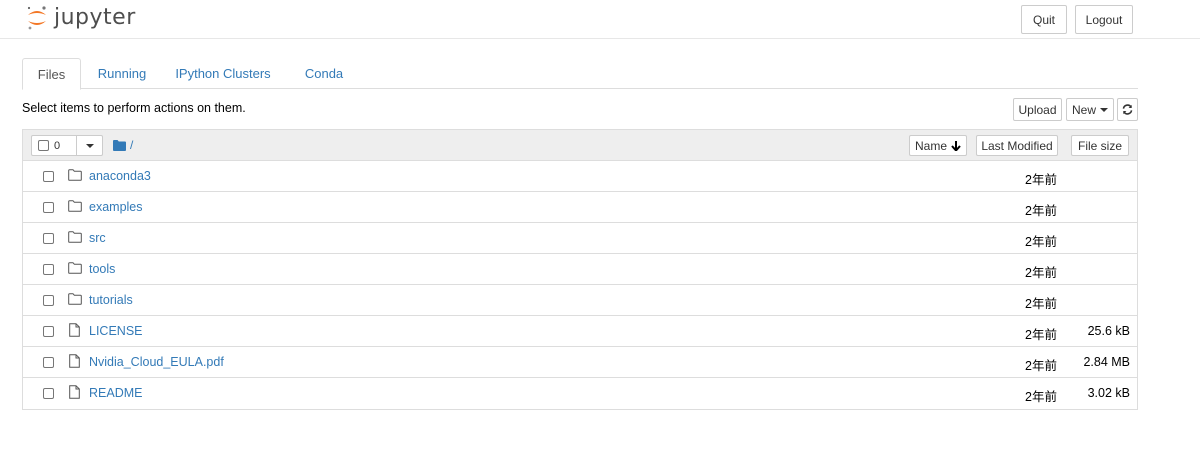 This screenshot has width=1200, height=453. I want to click on item-file-size: 25.6 kB, so click(1108, 331).